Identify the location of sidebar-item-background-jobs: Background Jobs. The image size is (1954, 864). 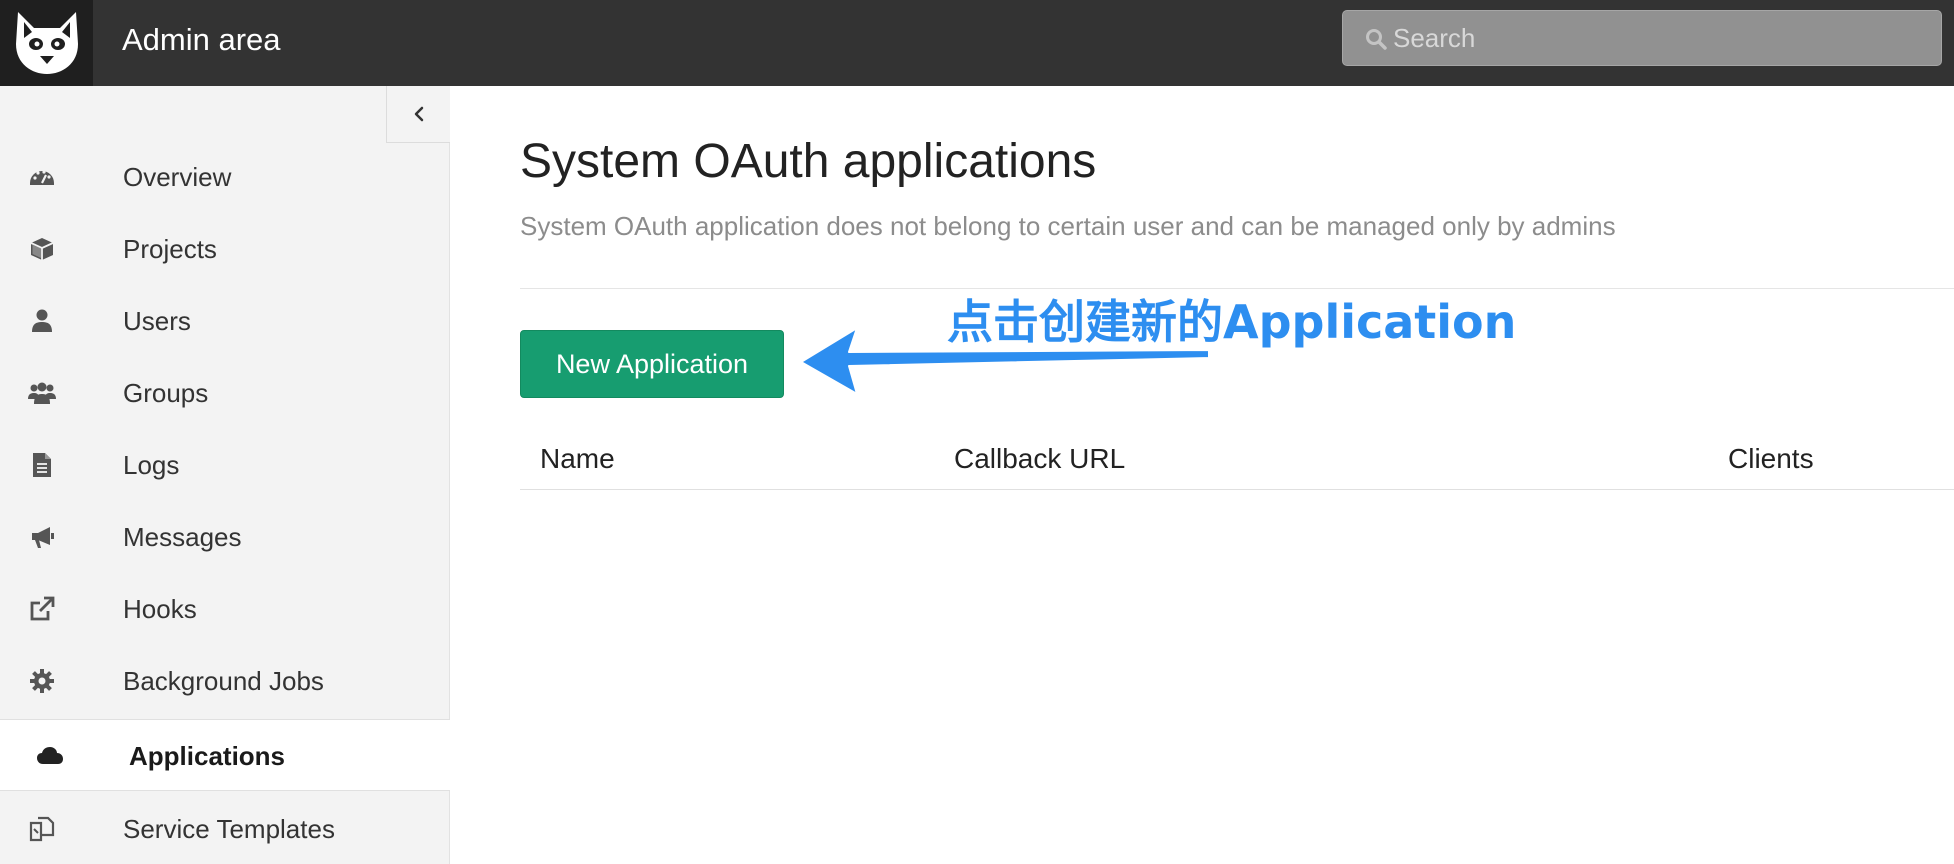
(225, 681).